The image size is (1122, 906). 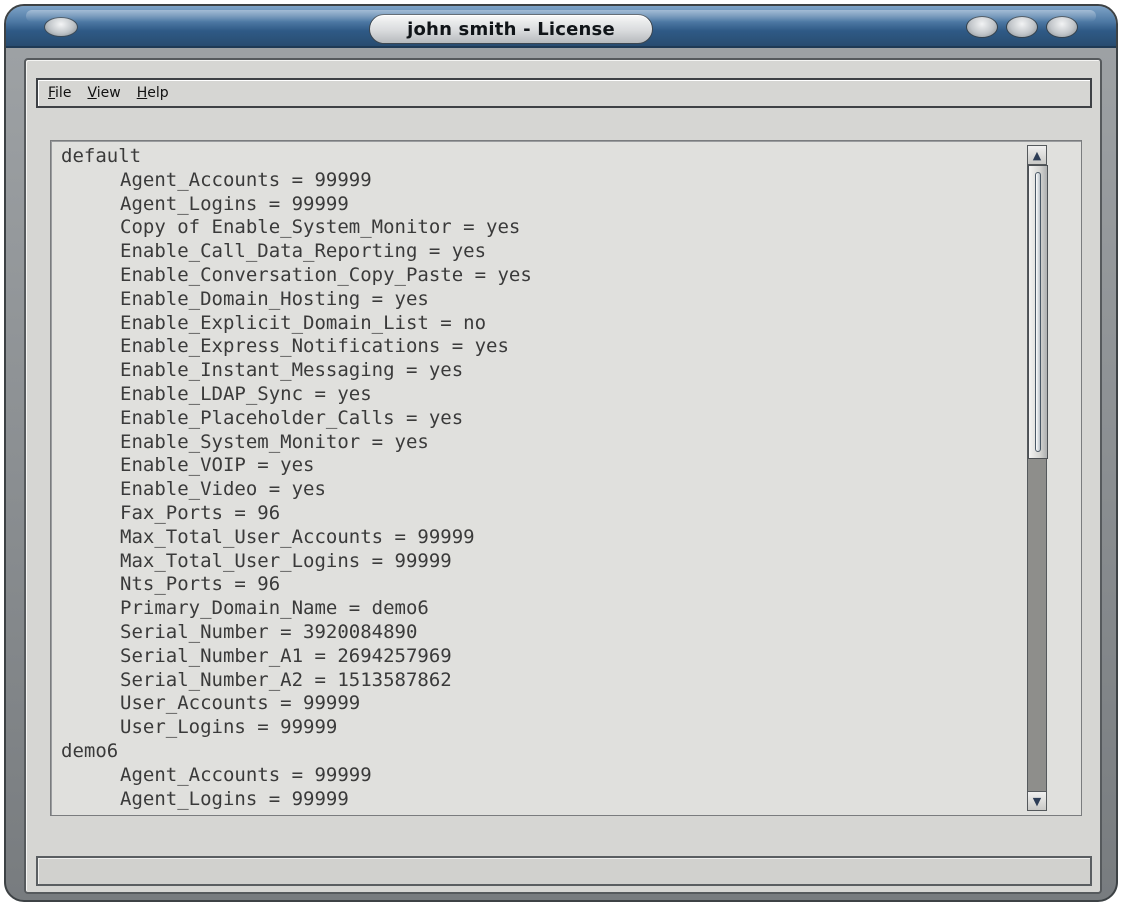 What do you see at coordinates (200, 584) in the screenshot?
I see `license-entry-line: Nts_Ports = 96` at bounding box center [200, 584].